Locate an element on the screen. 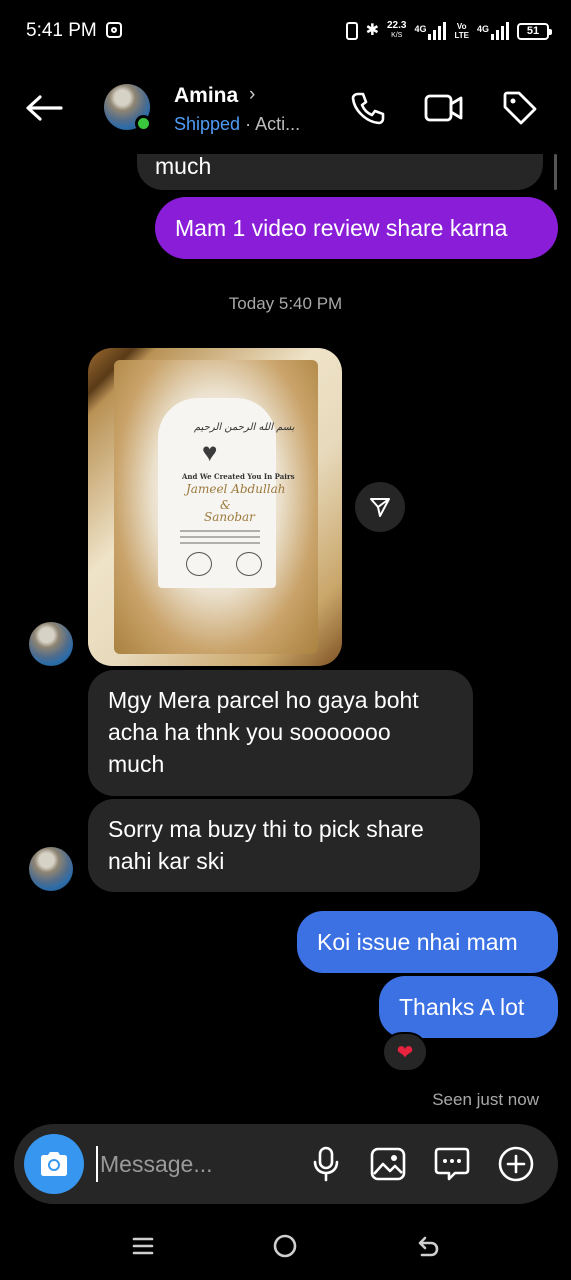 The image size is (571, 1280). status-time: 5:41 PM is located at coordinates (61, 30).